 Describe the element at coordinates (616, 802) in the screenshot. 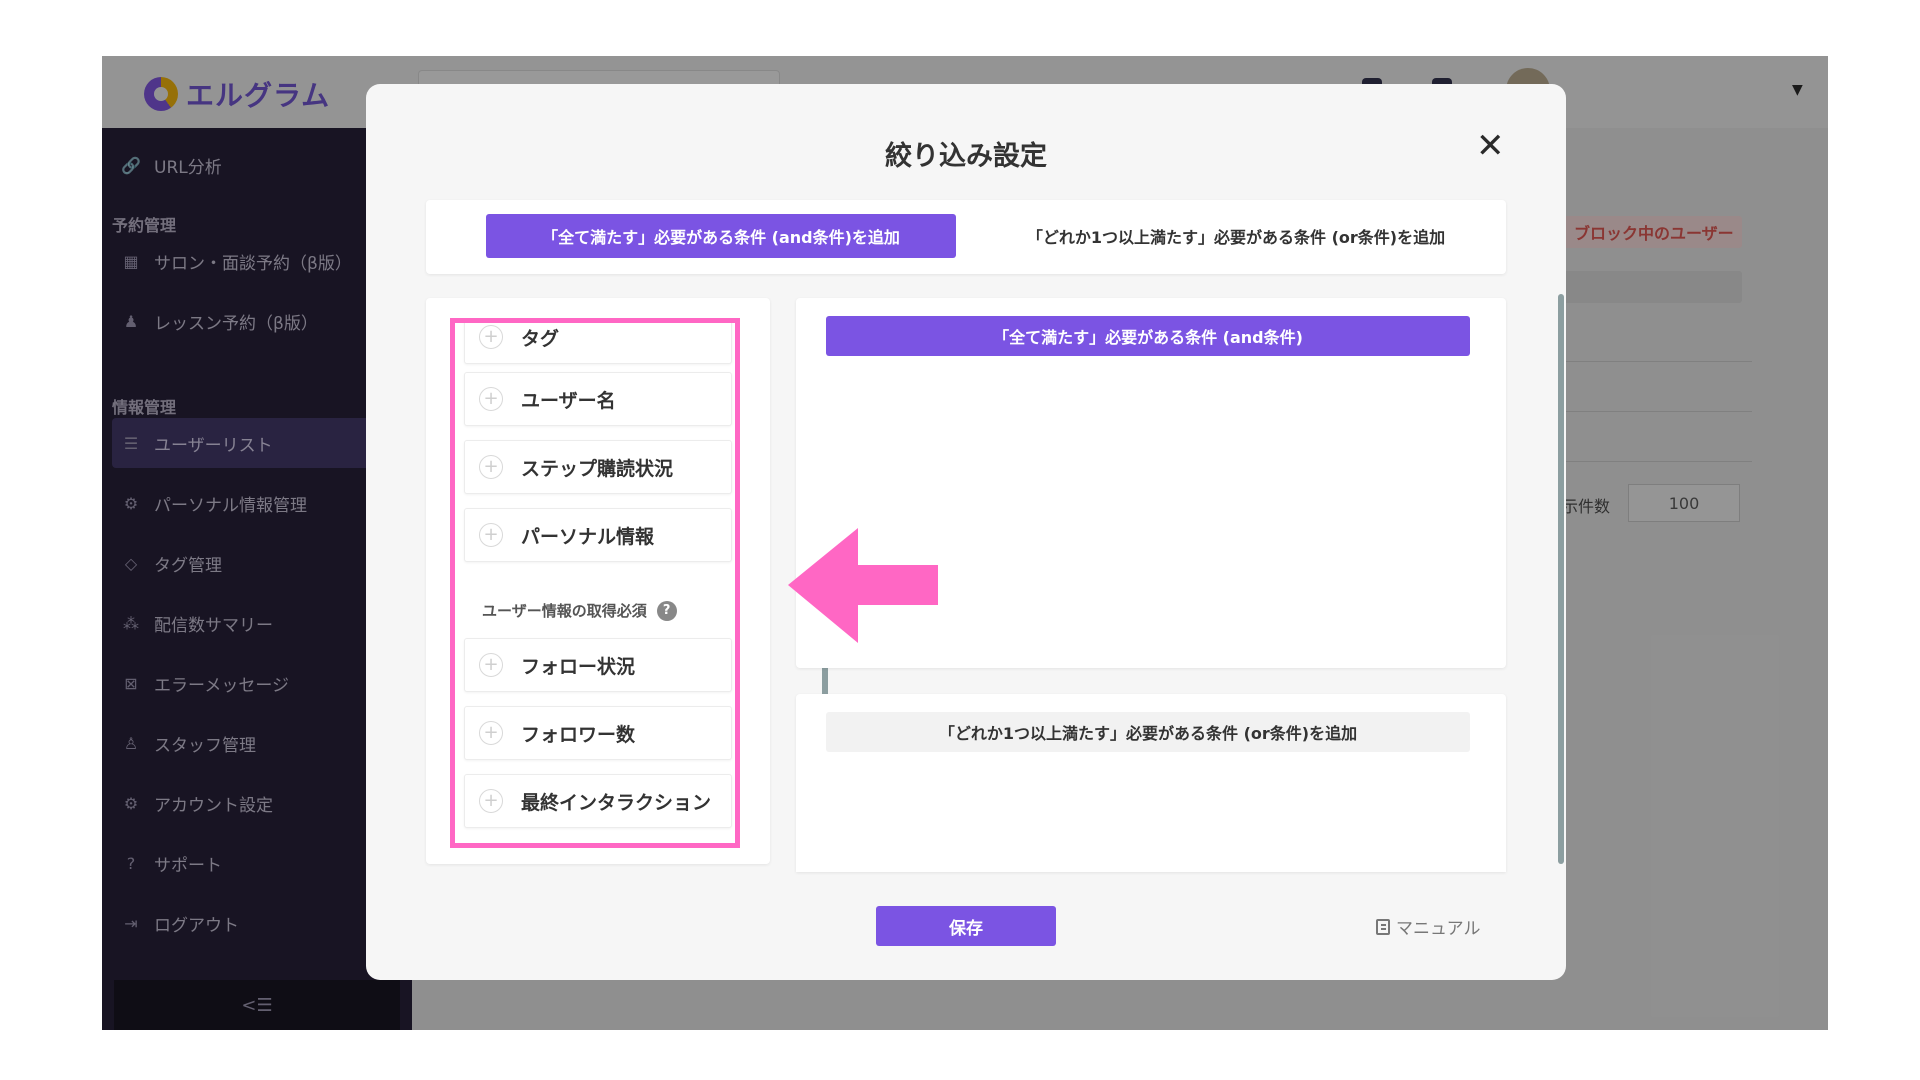

I see `condition-label: 最終インタラクション` at that location.